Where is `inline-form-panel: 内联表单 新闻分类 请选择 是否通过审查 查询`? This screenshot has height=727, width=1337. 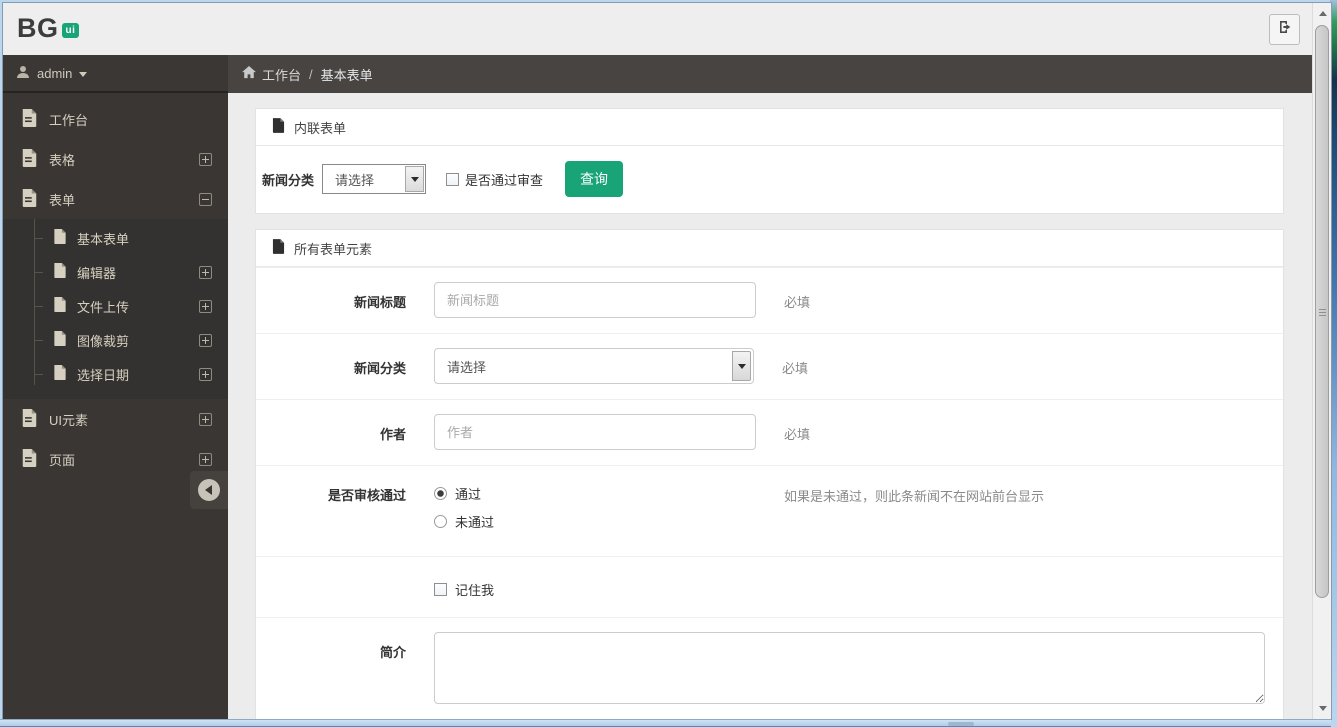
inline-form-panel: 内联表单 新闻分类 请选择 是否通过审查 查询 is located at coordinates (769, 161).